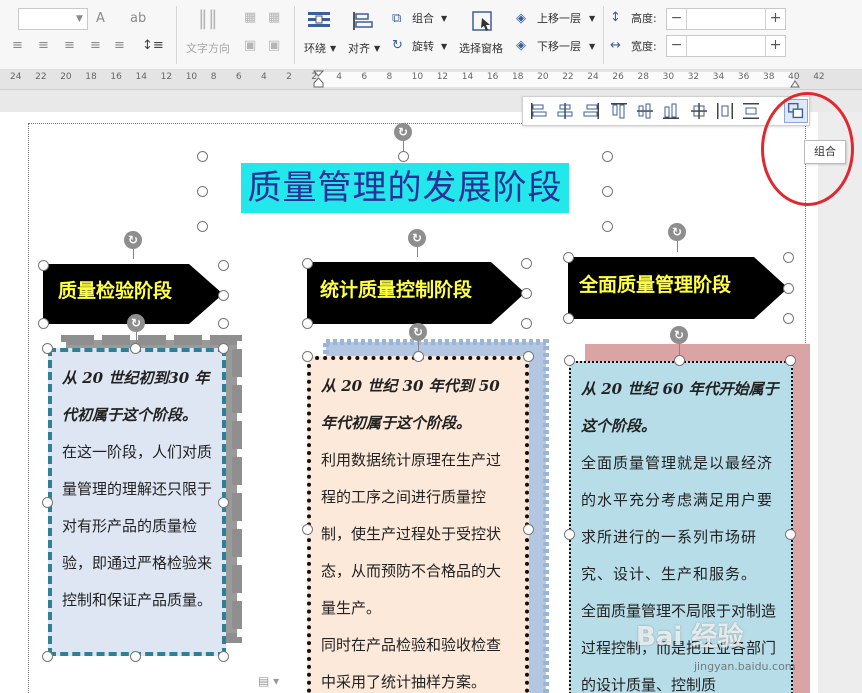 This screenshot has height=693, width=862. I want to click on bring-forward-label: 上移一层, so click(559, 19).